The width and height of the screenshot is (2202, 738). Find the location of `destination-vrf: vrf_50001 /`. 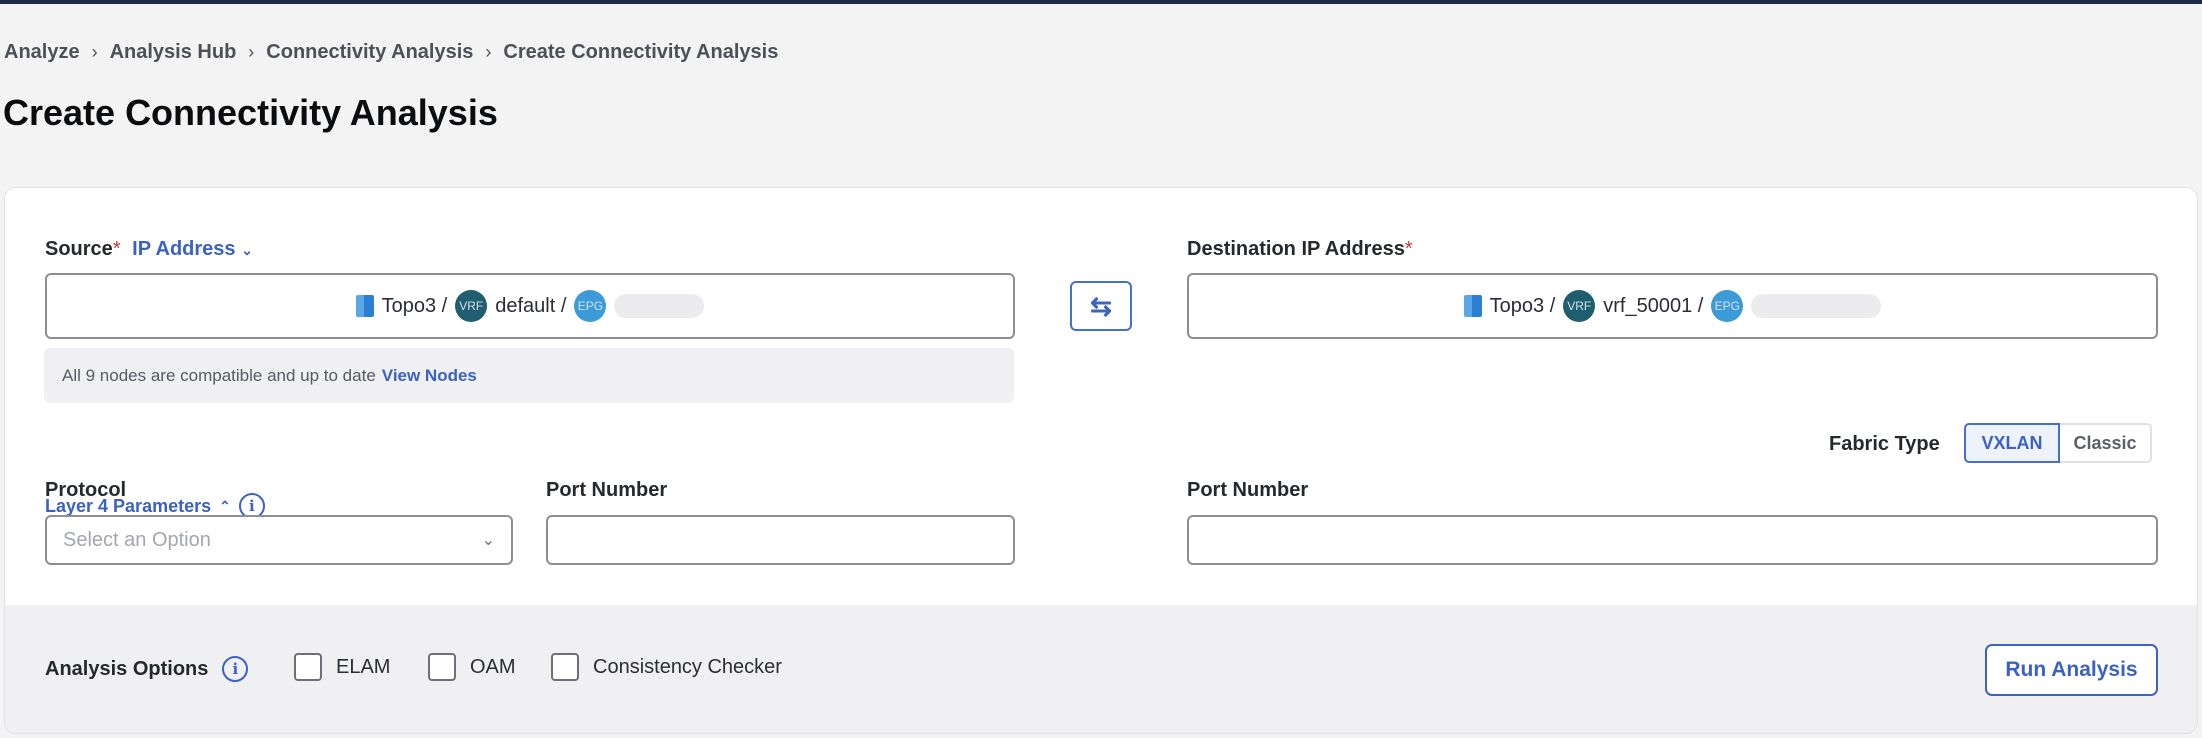

destination-vrf: vrf_50001 / is located at coordinates (1653, 305).